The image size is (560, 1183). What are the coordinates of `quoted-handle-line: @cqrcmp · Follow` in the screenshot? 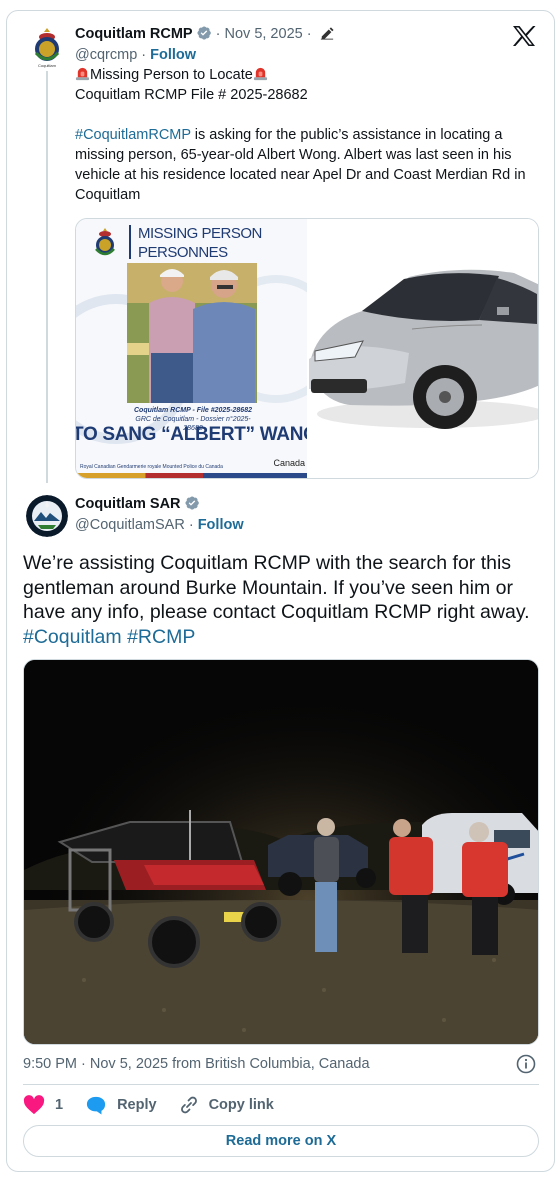 It's located at (136, 55).